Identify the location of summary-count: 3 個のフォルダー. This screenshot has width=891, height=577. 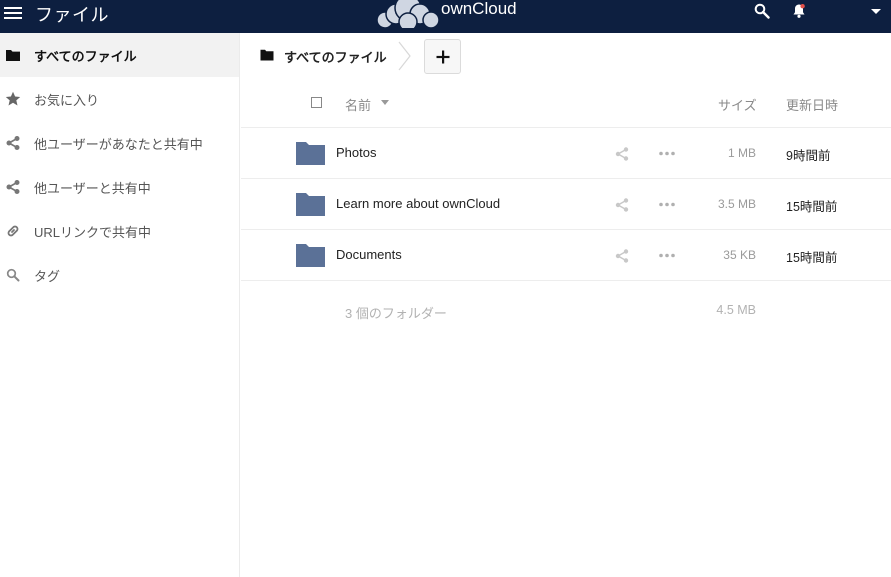
(396, 313).